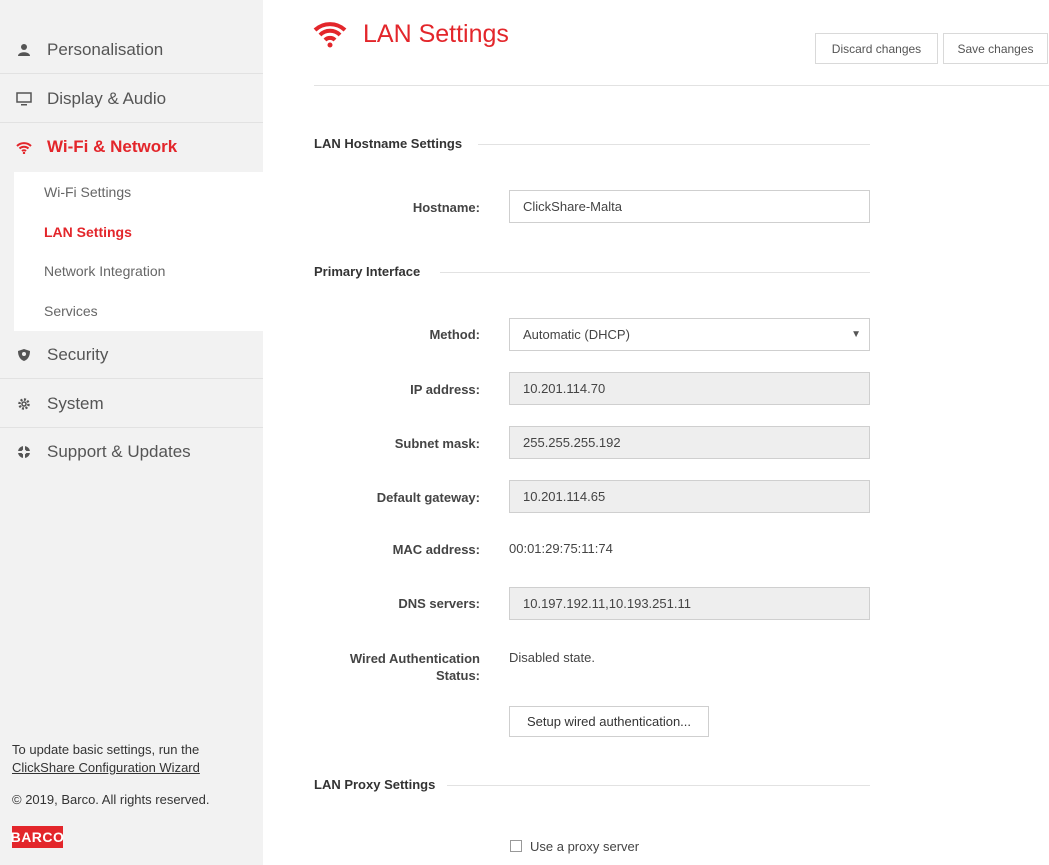  Describe the element at coordinates (572, 442) in the screenshot. I see `subnet-mask-value: 255.255.255.192` at that location.